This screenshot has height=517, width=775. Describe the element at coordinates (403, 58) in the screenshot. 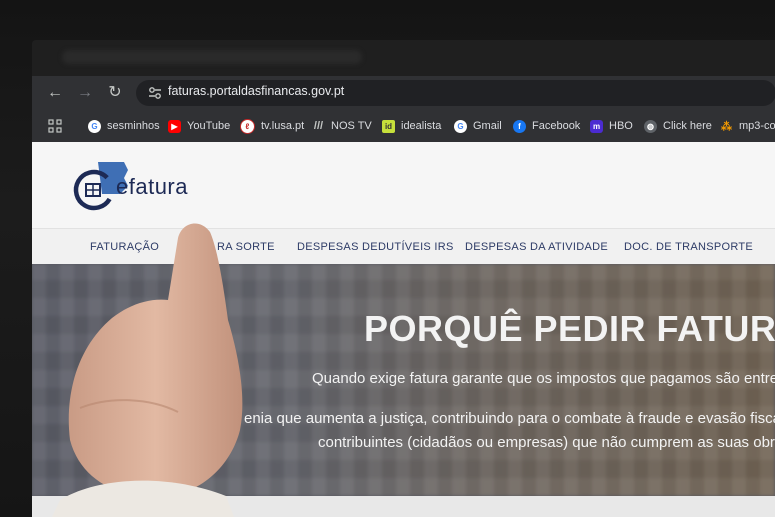

I see `title-bar` at that location.